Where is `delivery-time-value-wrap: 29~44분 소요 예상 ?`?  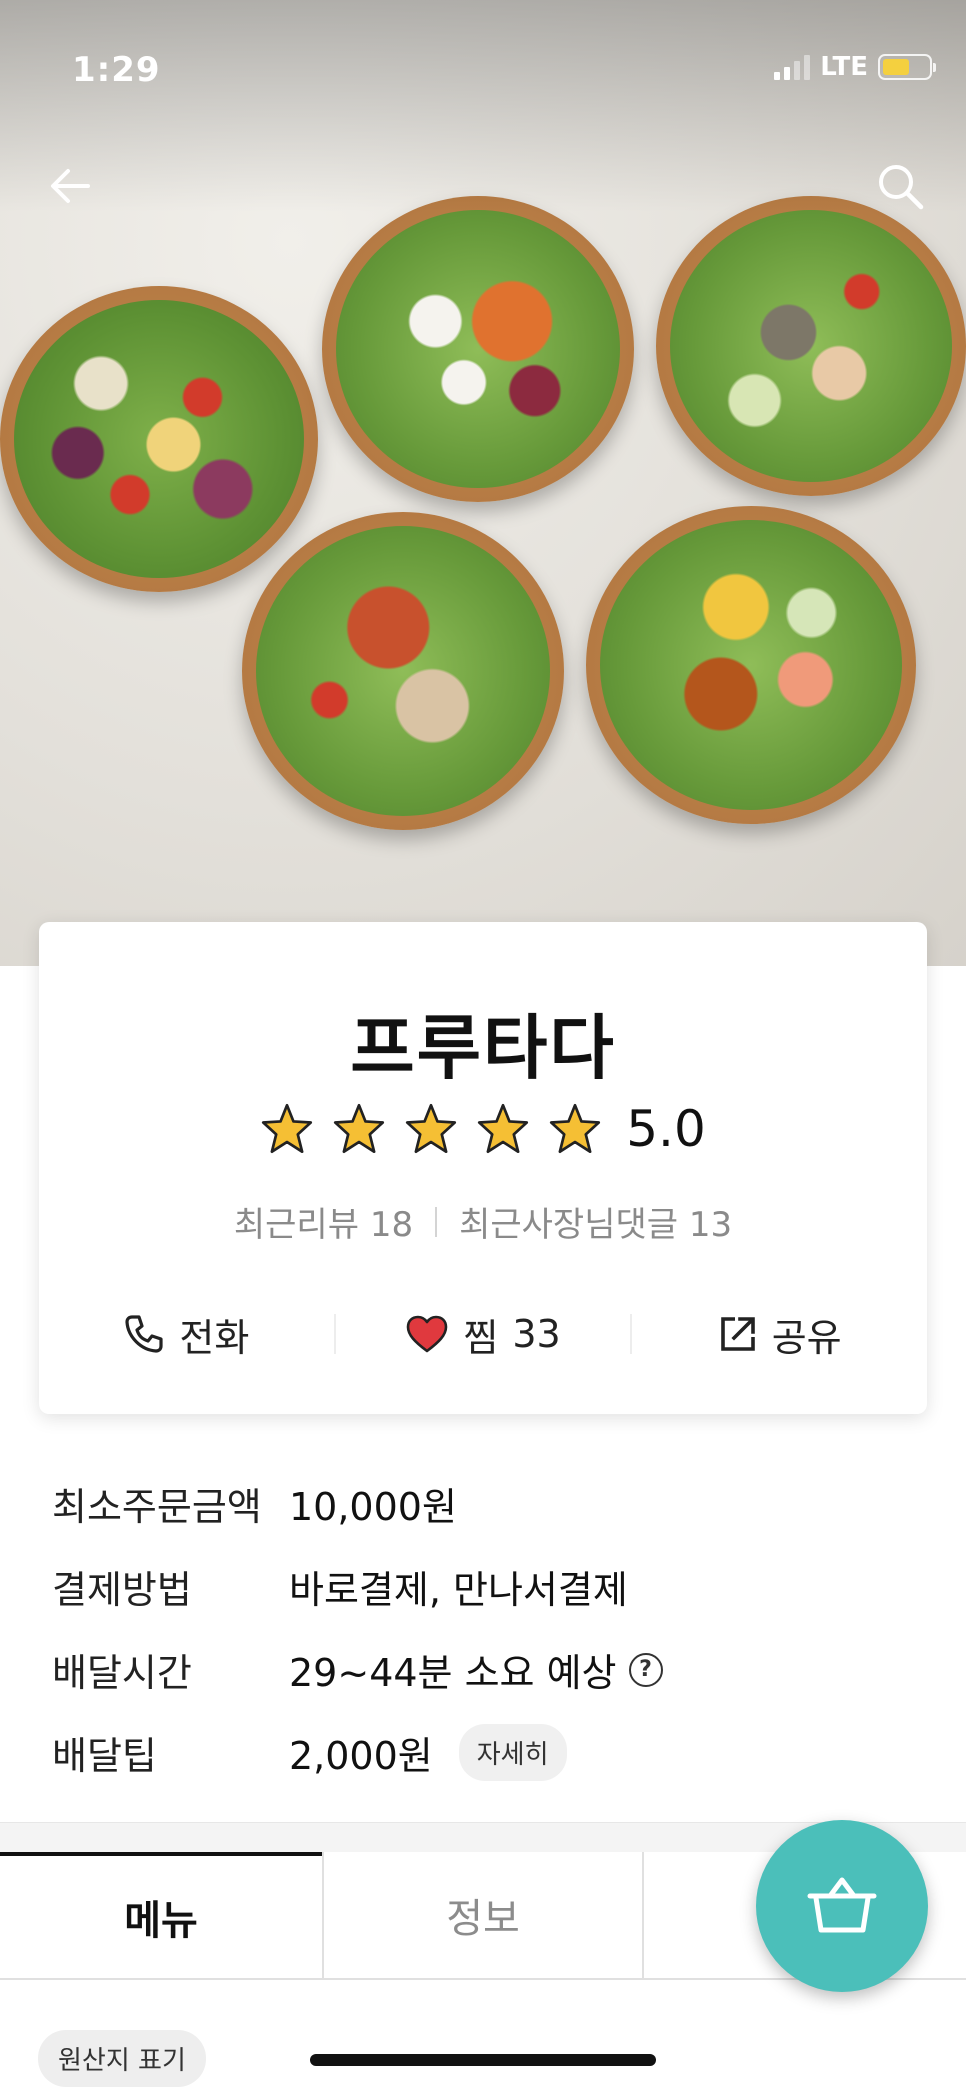
delivery-time-value-wrap: 29~44분 소요 예상 ? is located at coordinates (476, 1669).